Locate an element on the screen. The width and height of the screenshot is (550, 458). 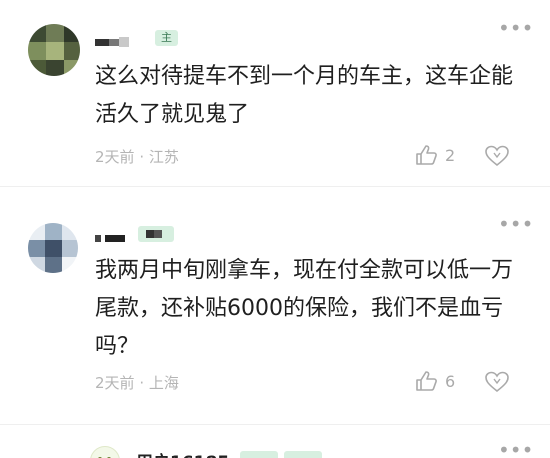
like-button: 6 is located at coordinates (435, 381).